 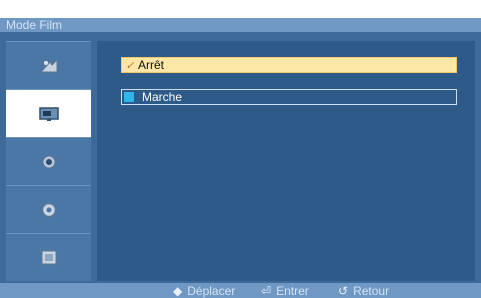 What do you see at coordinates (130, 65) in the screenshot?
I see `check-icon: ✓` at bounding box center [130, 65].